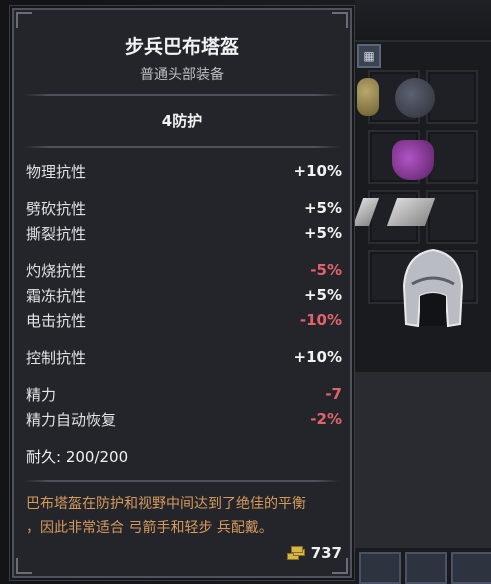 This screenshot has height=584, width=491. I want to click on description-line: 巴布塔盔在防护和视野中间达到了绝佳的平衡, so click(166, 504).